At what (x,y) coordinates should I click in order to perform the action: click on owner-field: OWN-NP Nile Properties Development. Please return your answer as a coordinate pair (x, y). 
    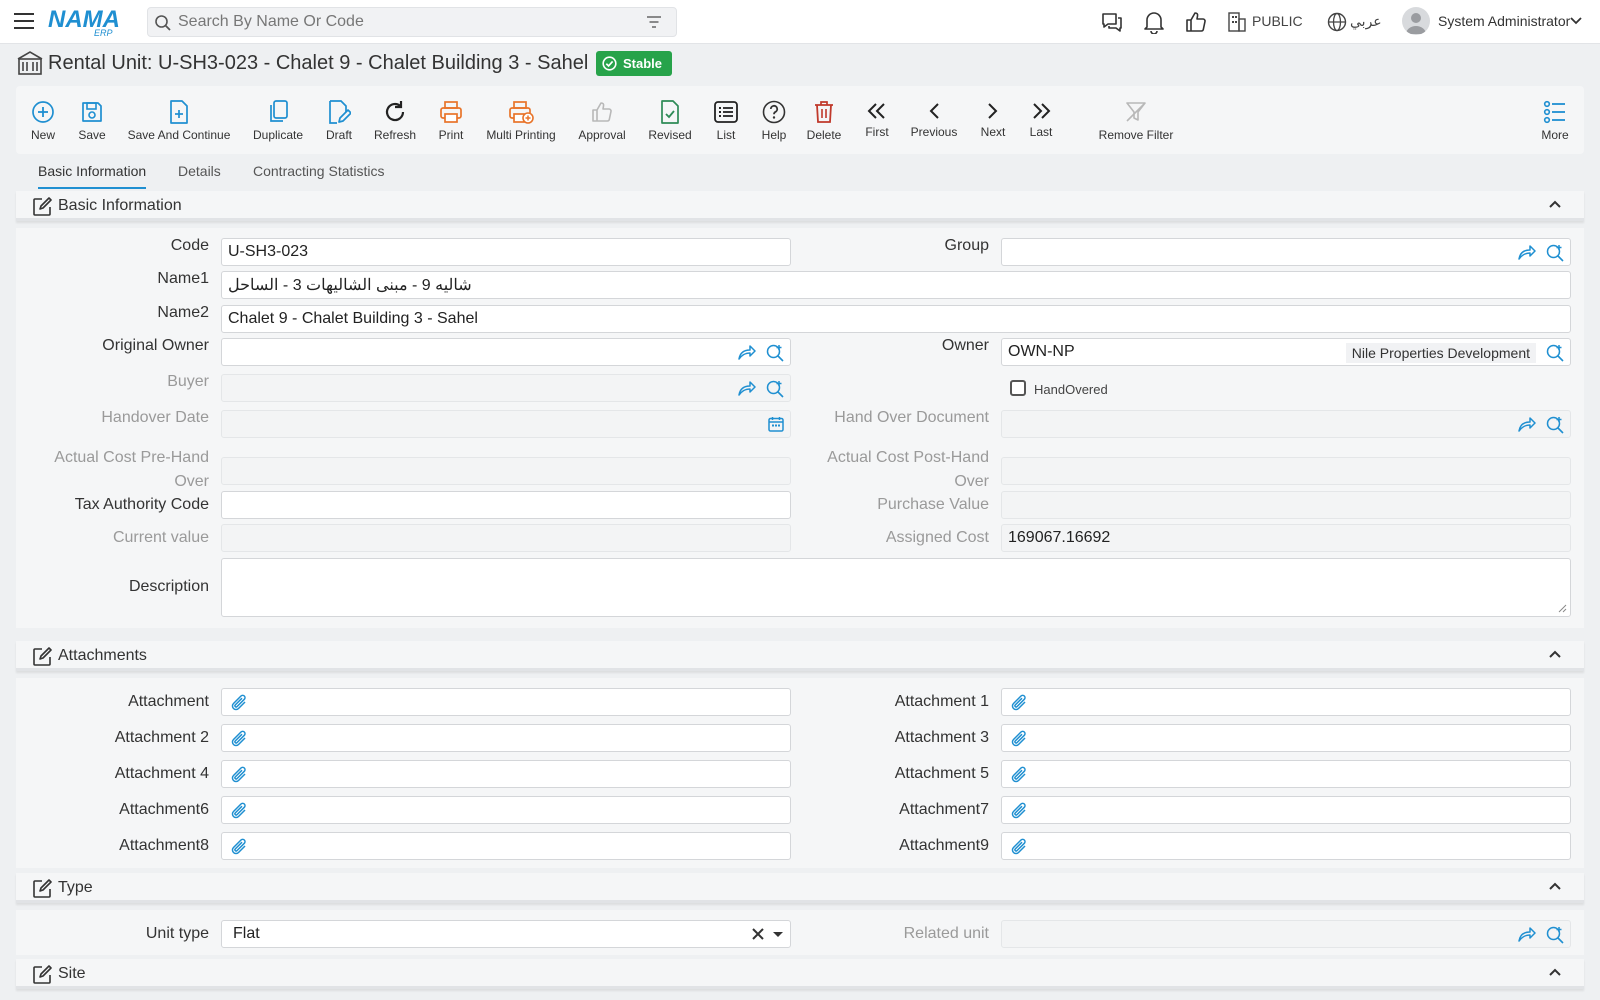
    Looking at the image, I should click on (1286, 352).